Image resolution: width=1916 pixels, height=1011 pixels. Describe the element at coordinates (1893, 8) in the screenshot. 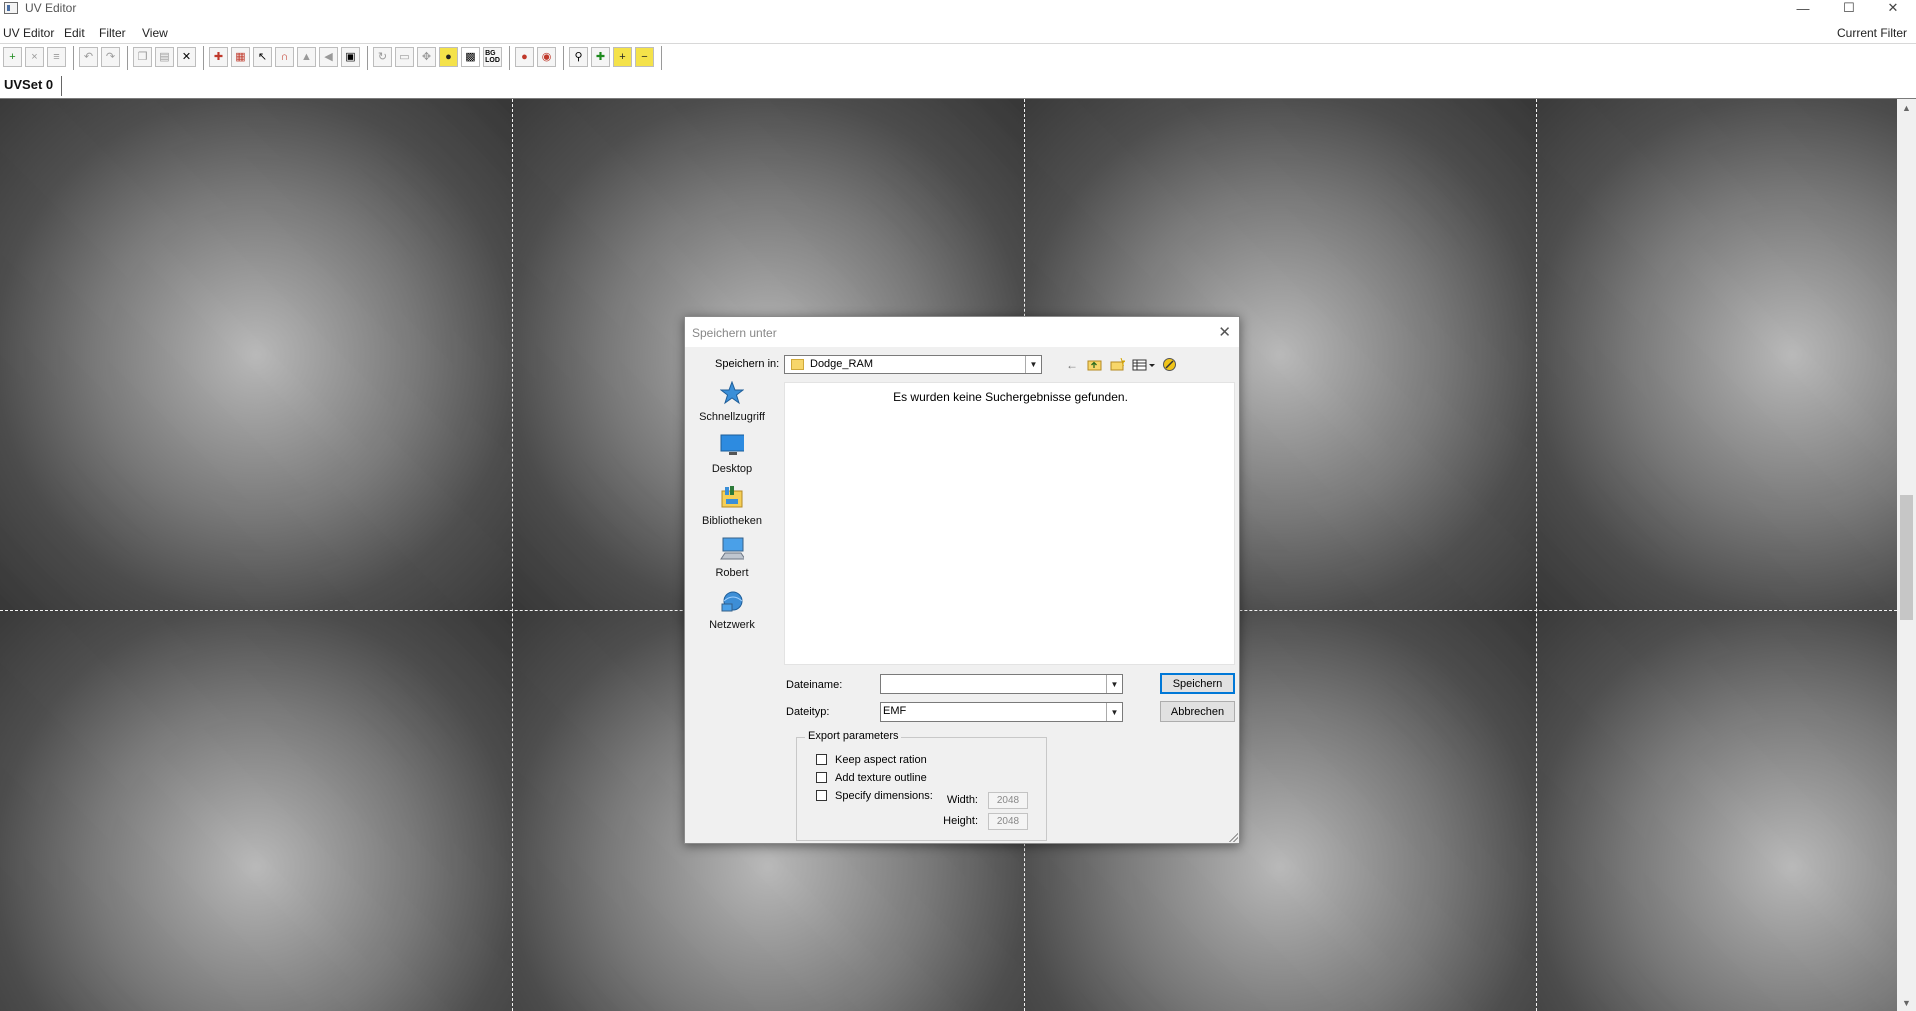

I see `close-icon: ✕` at that location.